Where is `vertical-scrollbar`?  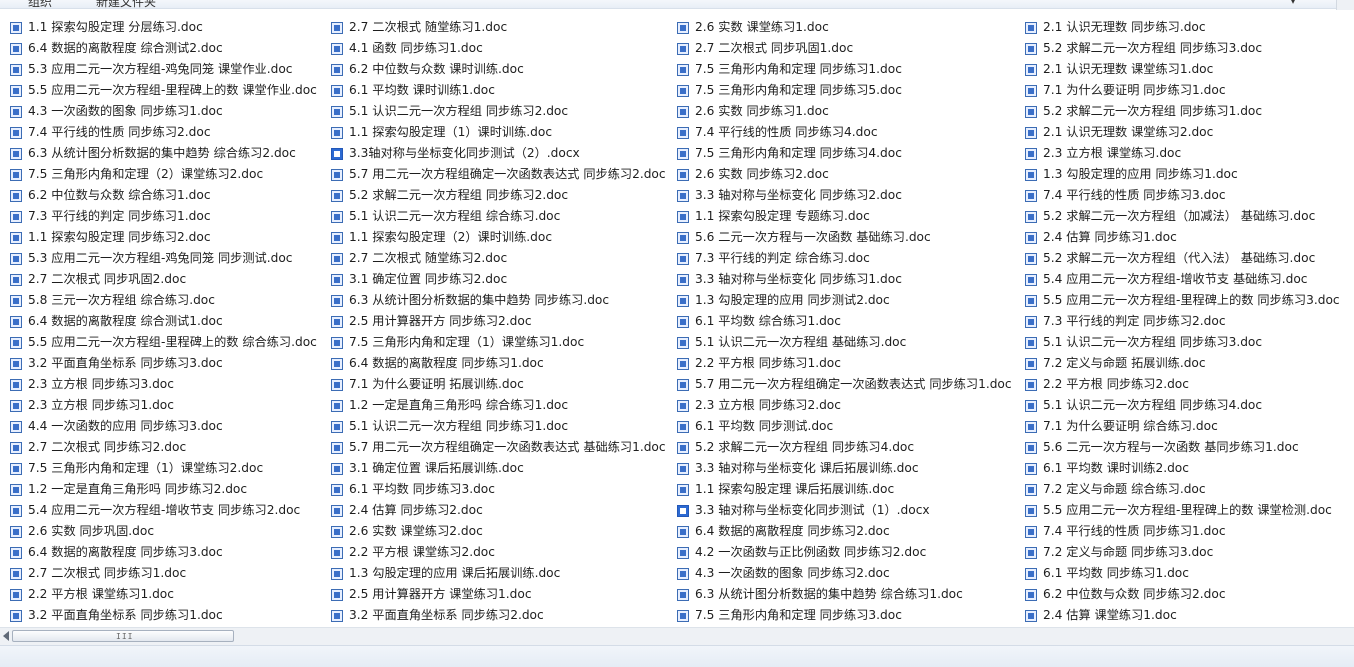 vertical-scrollbar is located at coordinates (1345, 5).